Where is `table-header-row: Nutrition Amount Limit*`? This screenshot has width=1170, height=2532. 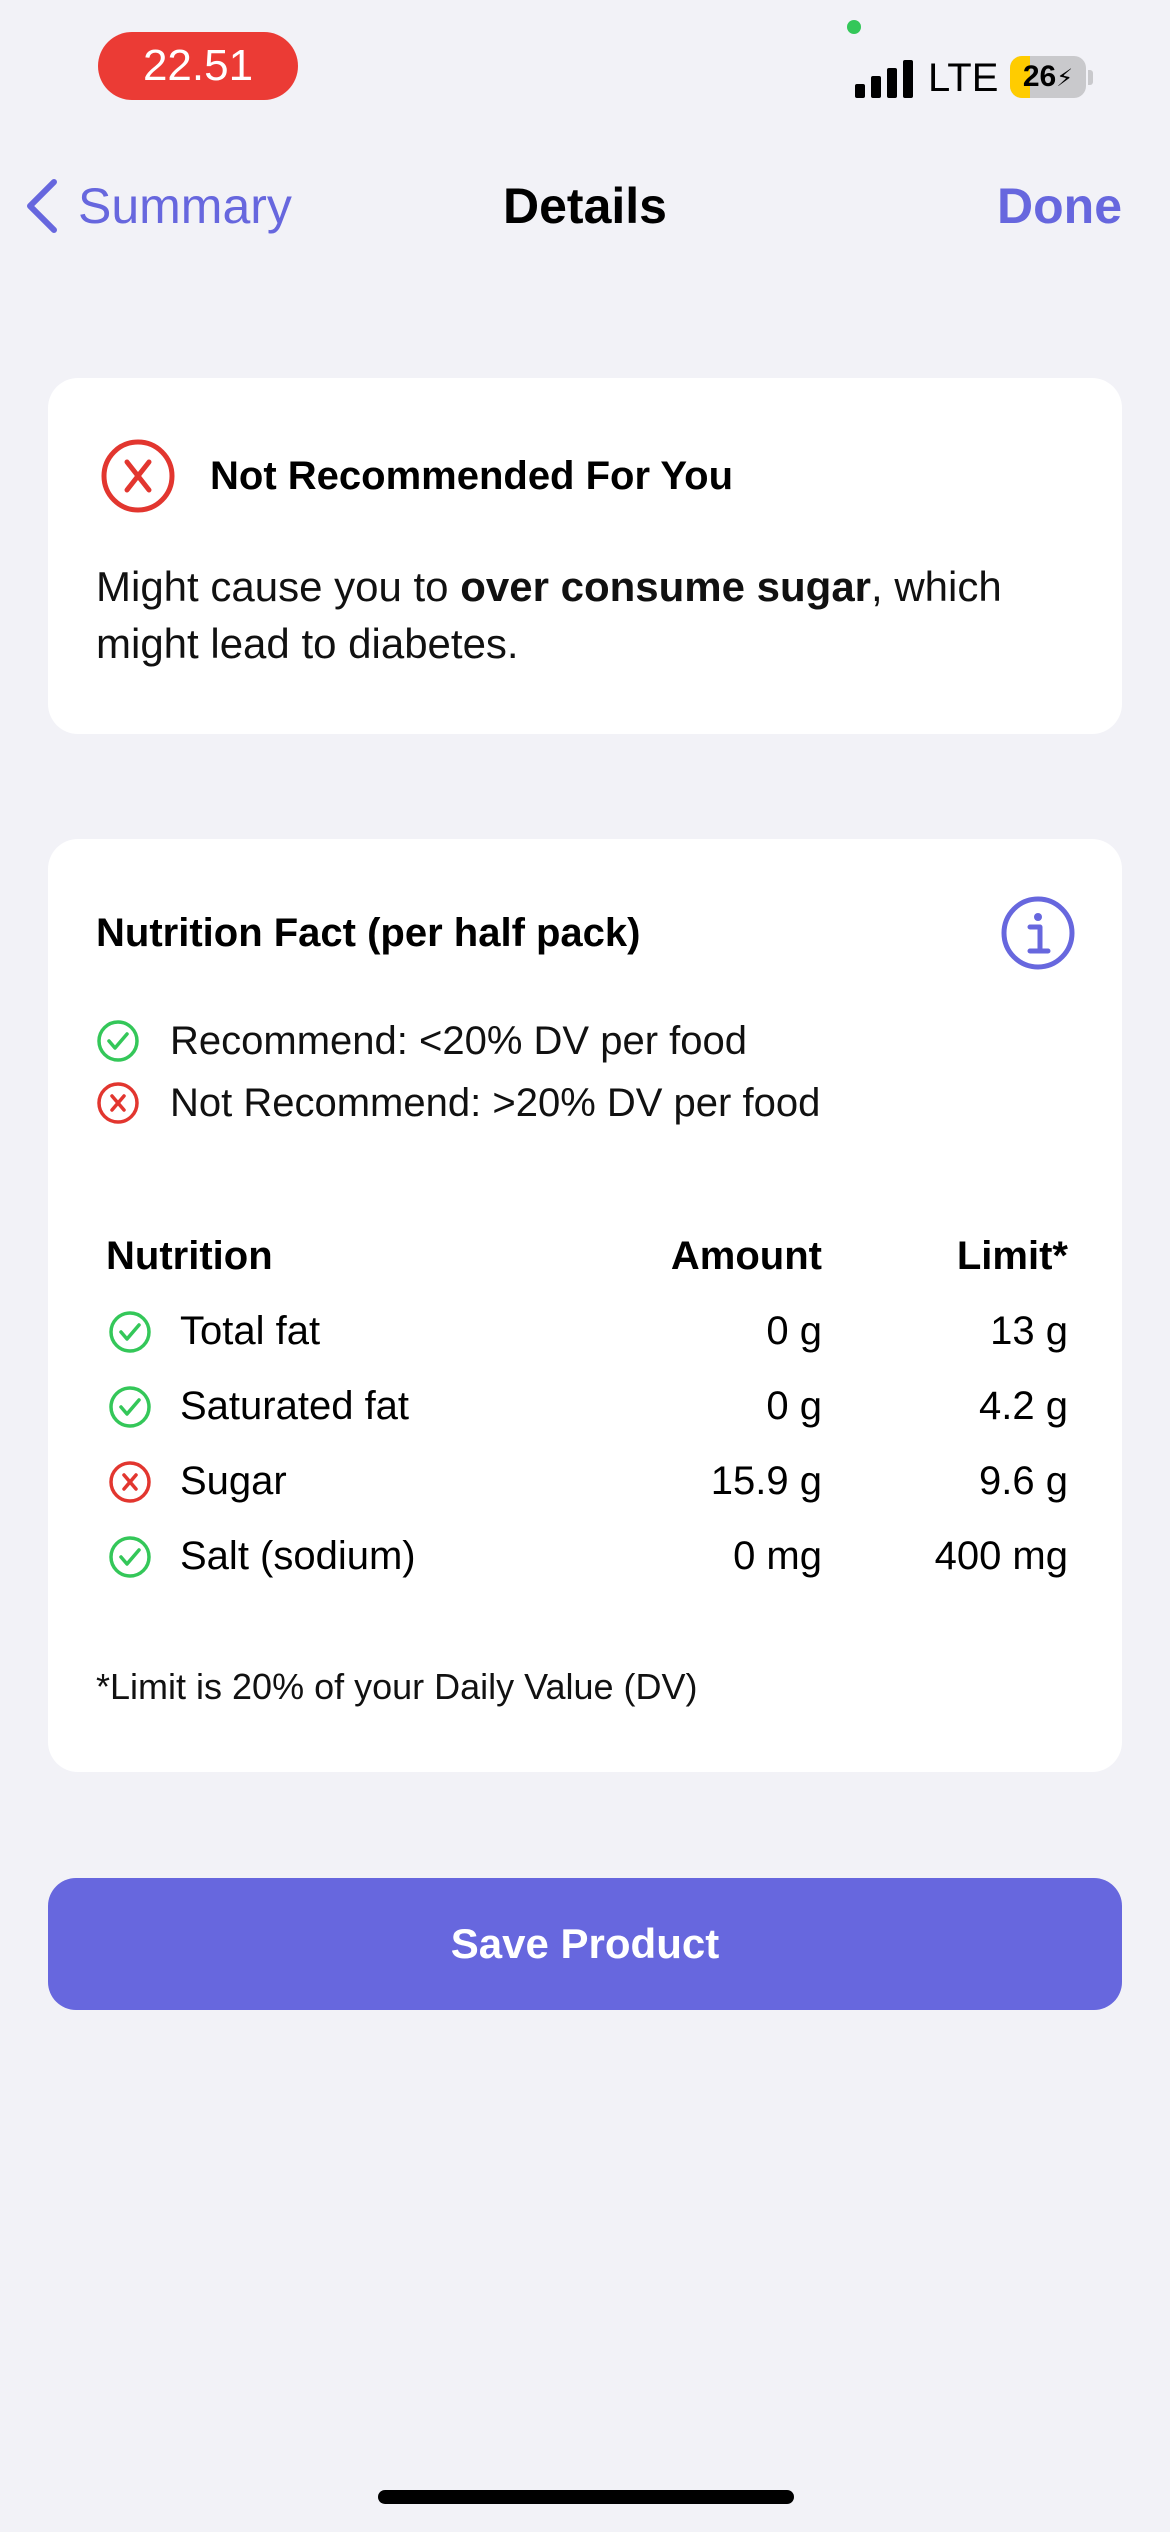
table-header-row: Nutrition Amount Limit* is located at coordinates (611, 1256).